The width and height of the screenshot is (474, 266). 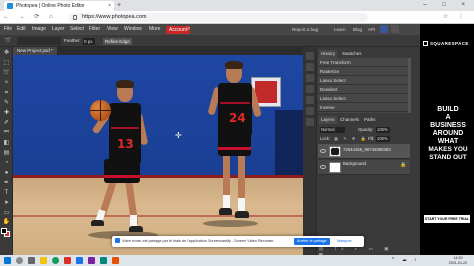 What do you see at coordinates (7, 260) in the screenshot?
I see `start-icon` at bounding box center [7, 260].